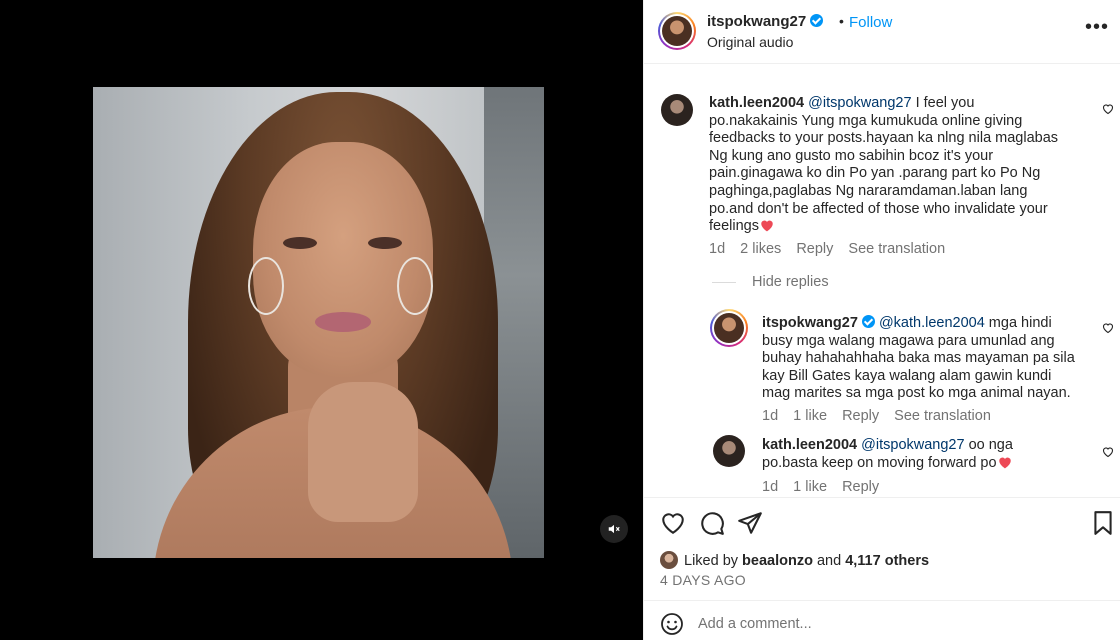 The width and height of the screenshot is (1120, 640). Describe the element at coordinates (777, 561) in the screenshot. I see `liked-by-user-link: beaalonzo` at that location.